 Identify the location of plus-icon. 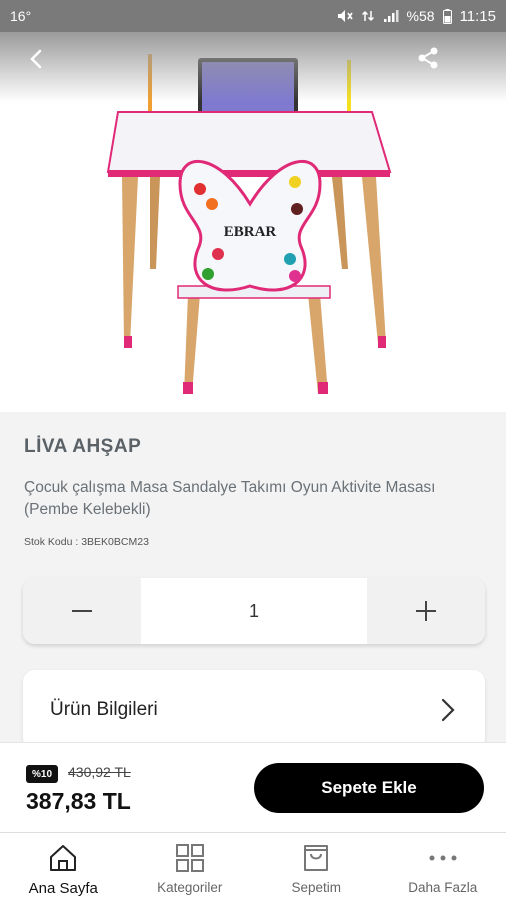
(426, 611).